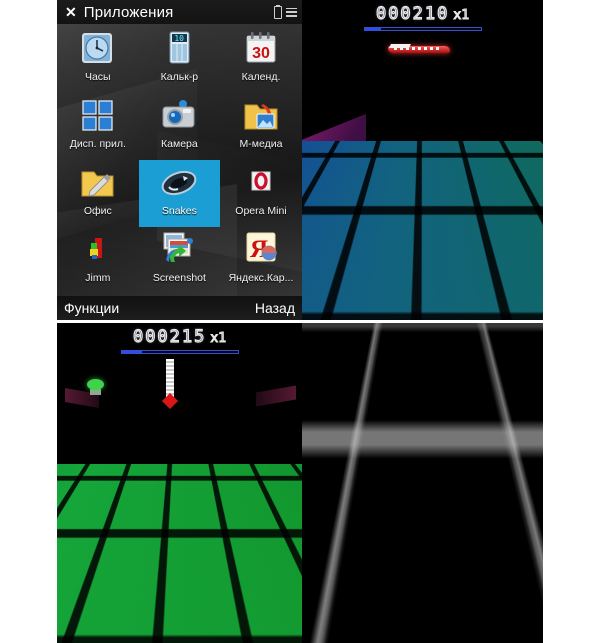  I want to click on enemy-ship, so click(419, 50).